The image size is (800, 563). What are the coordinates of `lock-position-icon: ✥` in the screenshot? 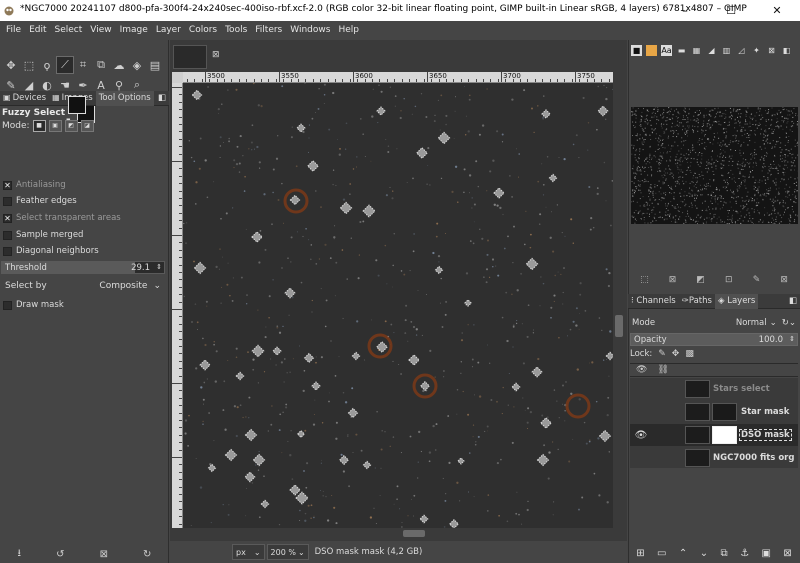 It's located at (676, 354).